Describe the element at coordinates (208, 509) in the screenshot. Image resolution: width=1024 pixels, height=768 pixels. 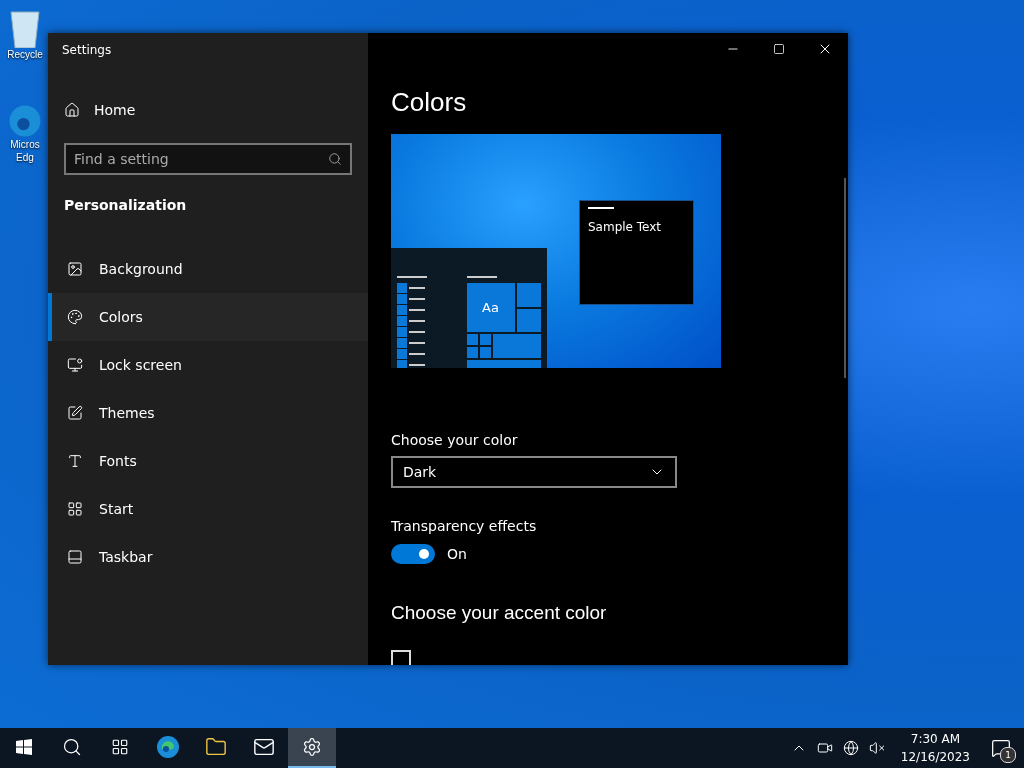
I see `sidebar-item: Start` at that location.